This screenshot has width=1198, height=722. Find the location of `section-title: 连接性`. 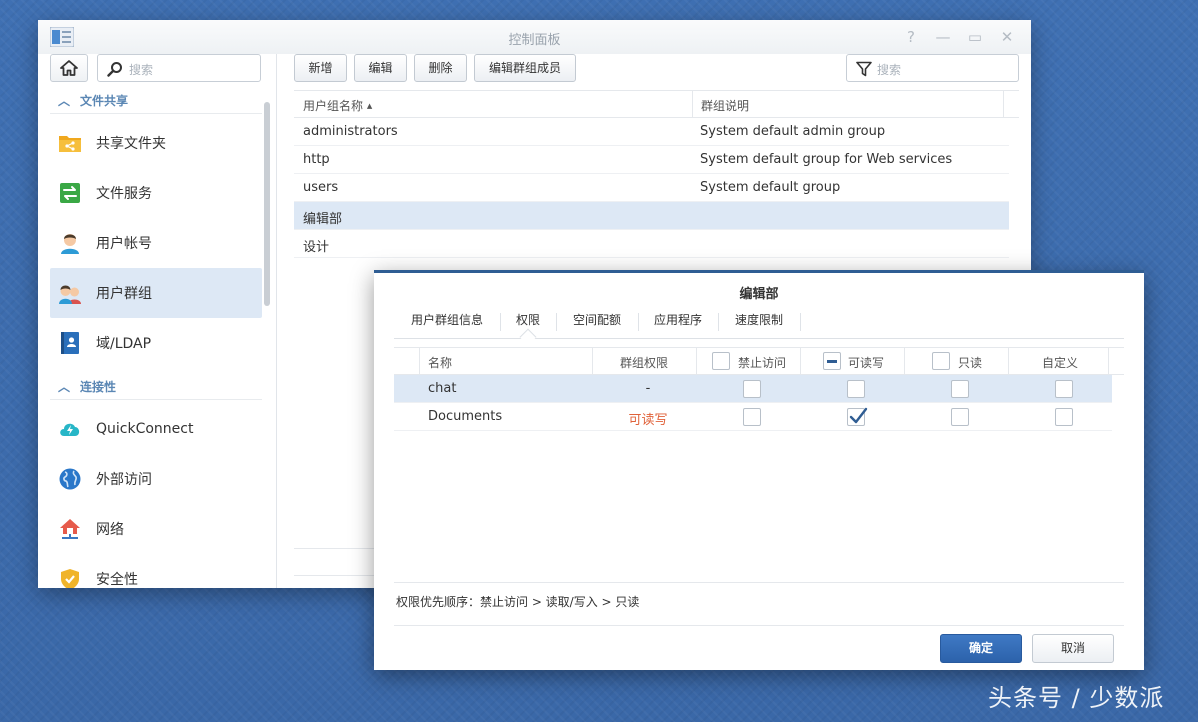

section-title: 连接性 is located at coordinates (98, 387).